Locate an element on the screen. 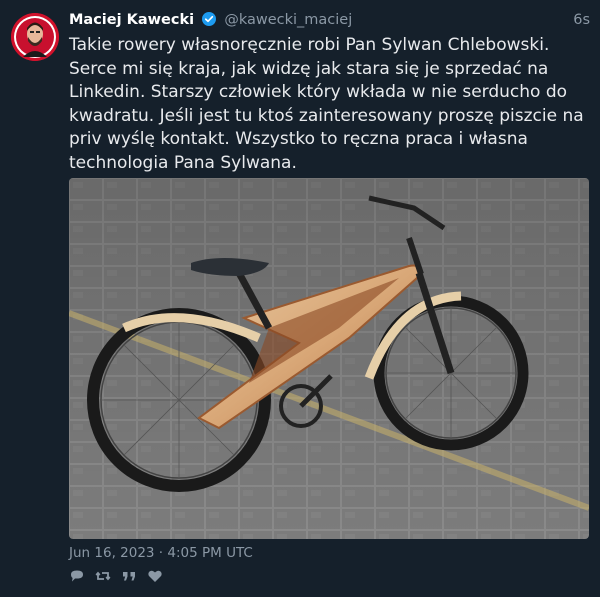 This screenshot has height=597, width=600. quote-icon is located at coordinates (129, 576).